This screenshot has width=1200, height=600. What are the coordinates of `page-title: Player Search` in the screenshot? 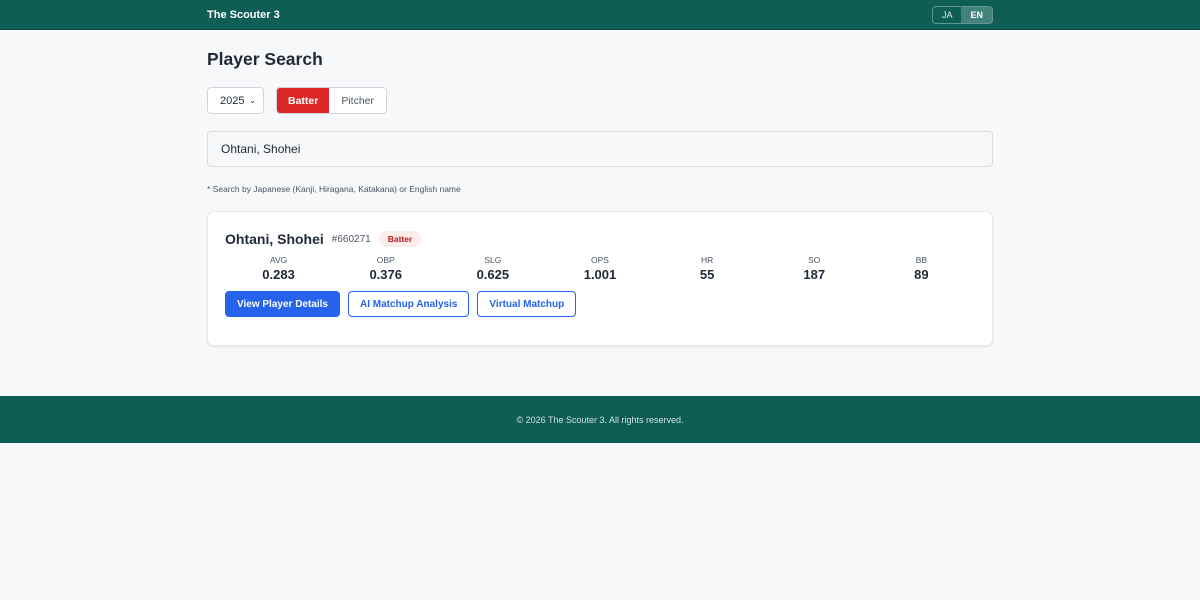 It's located at (265, 59).